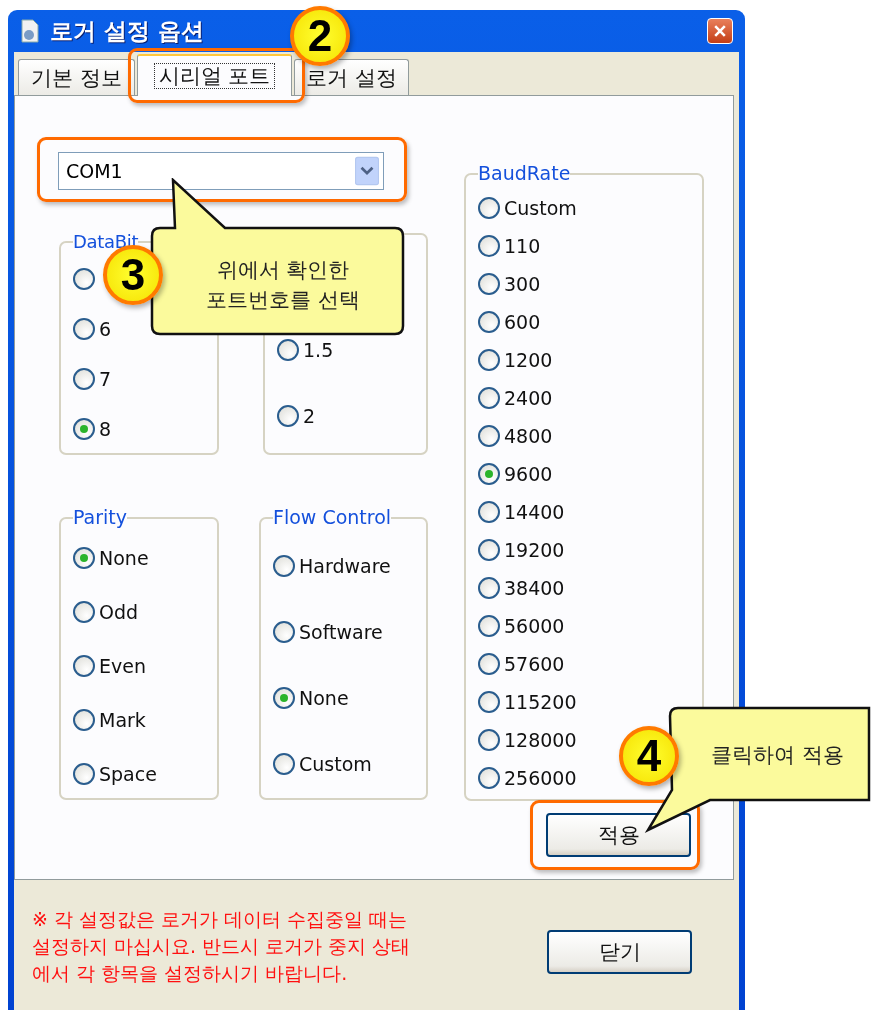  Describe the element at coordinates (528, 360) in the screenshot. I see `radio-label: 1200` at that location.